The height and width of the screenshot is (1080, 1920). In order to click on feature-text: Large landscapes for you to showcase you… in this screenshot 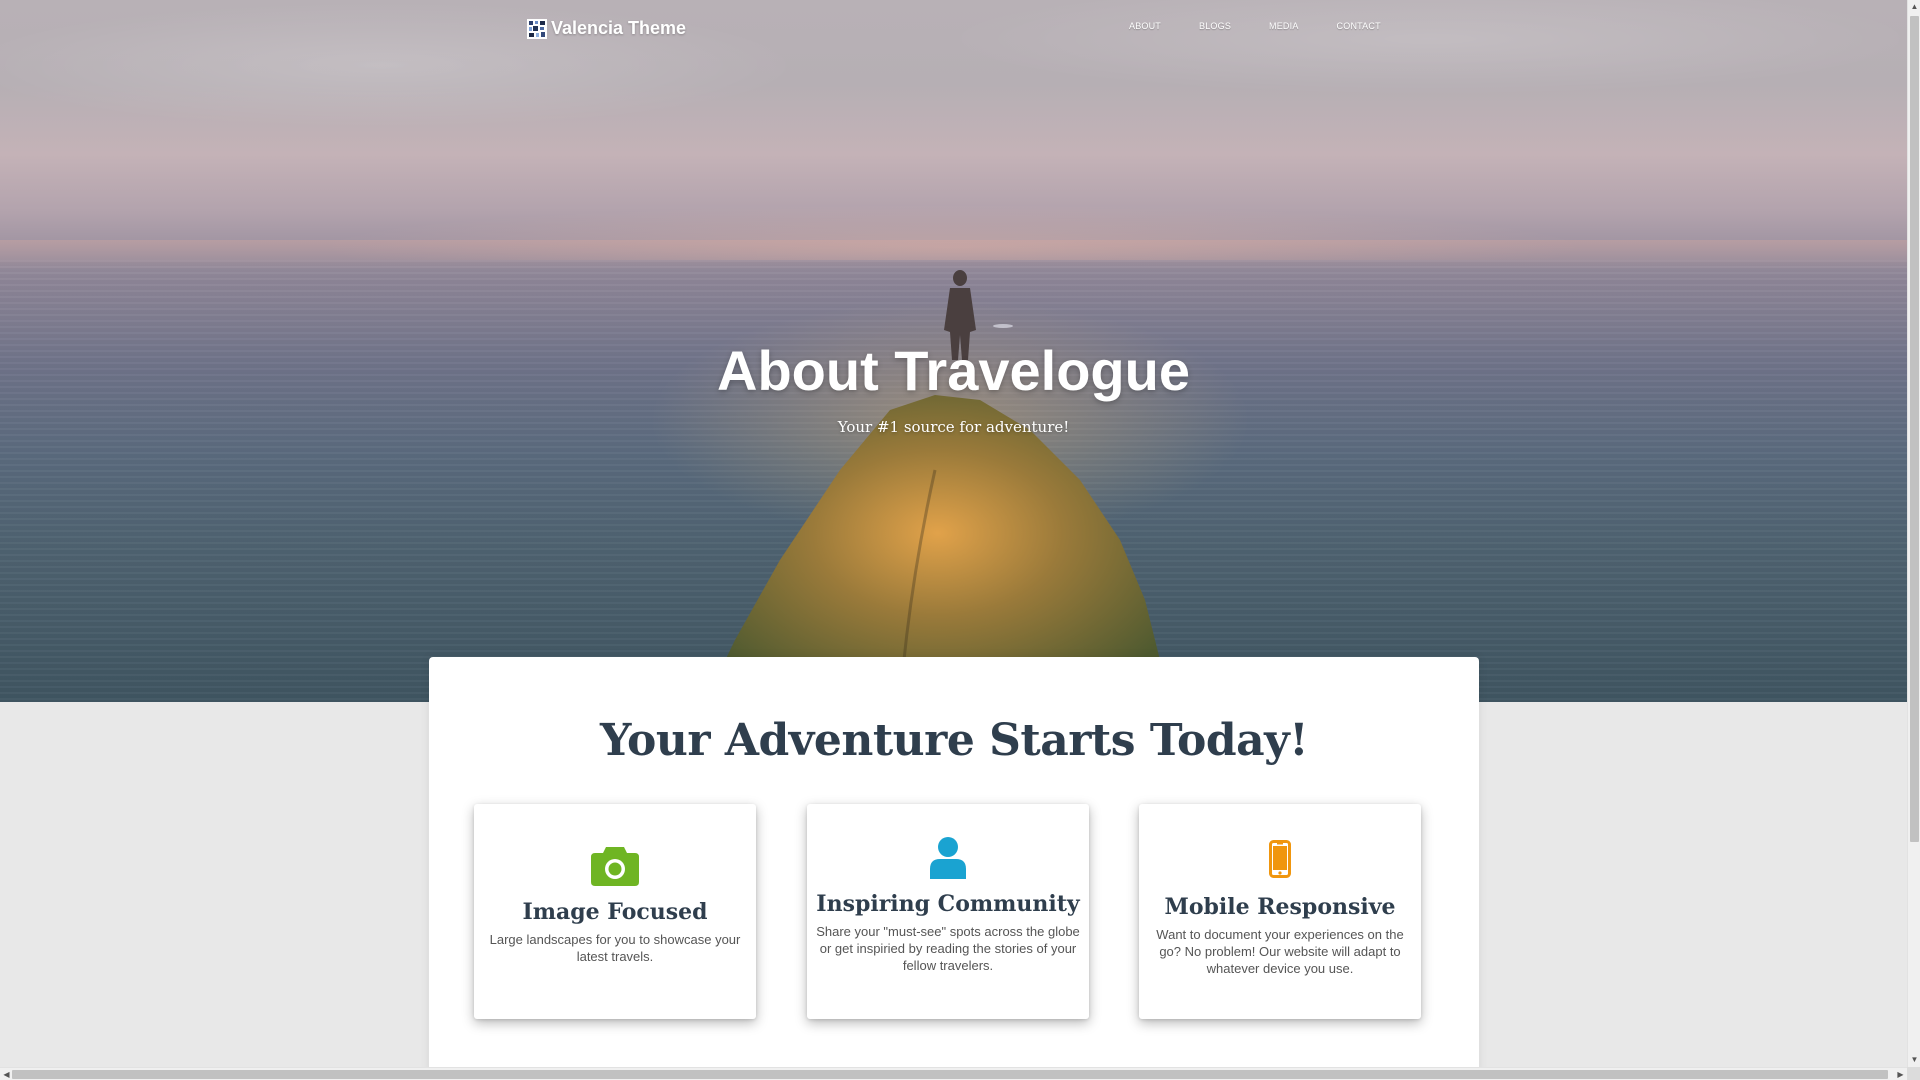, I will do `click(615, 948)`.